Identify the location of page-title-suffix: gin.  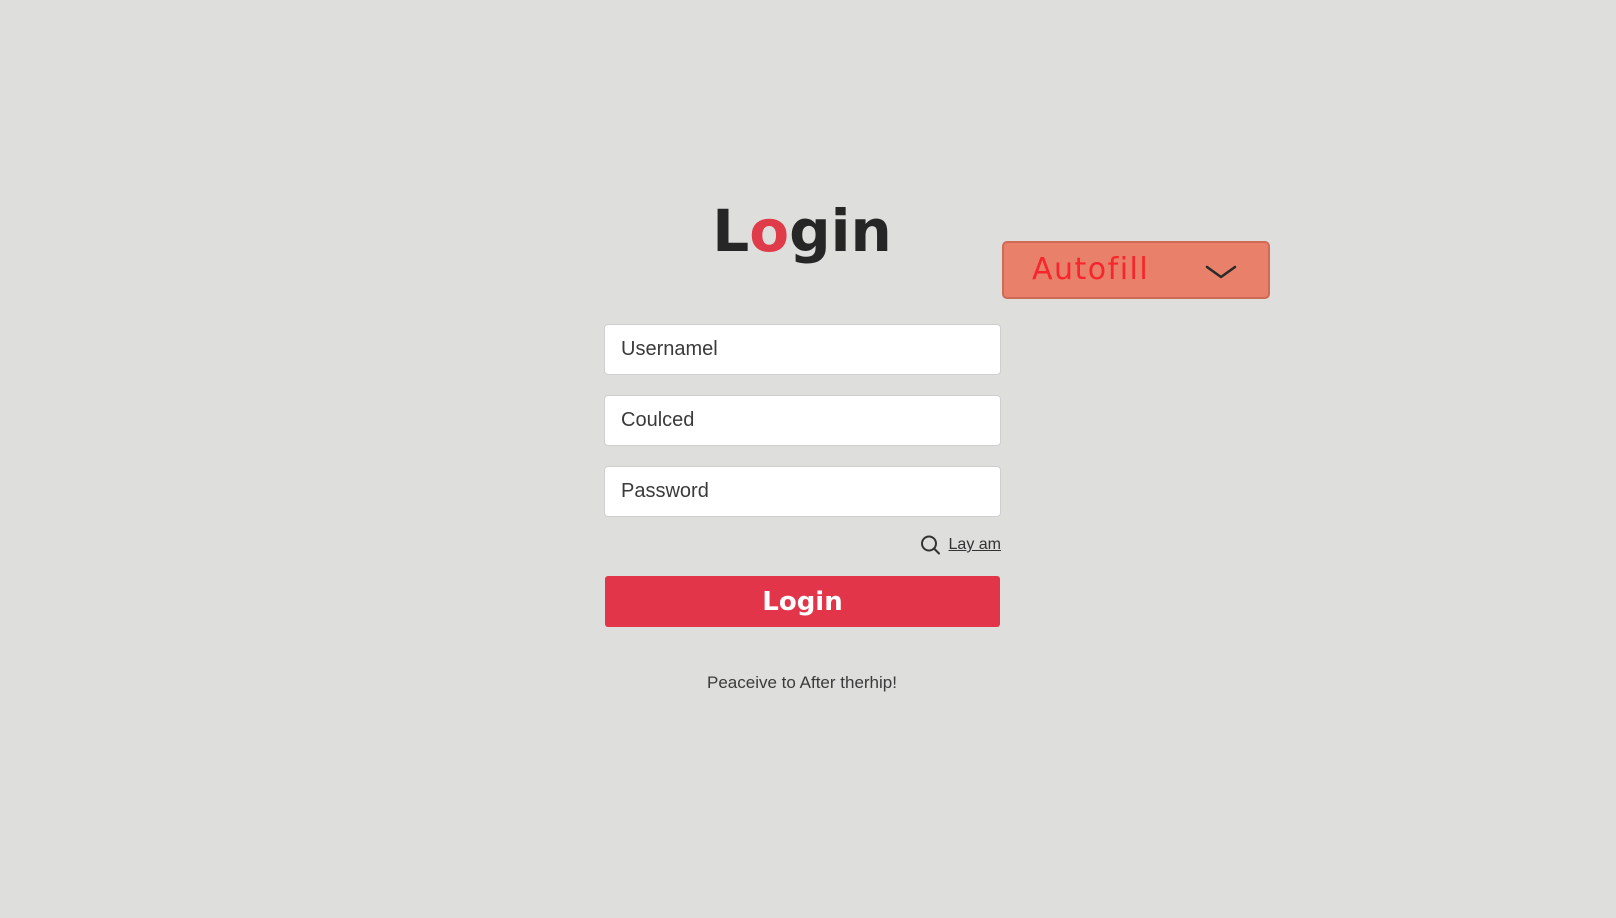
(840, 231).